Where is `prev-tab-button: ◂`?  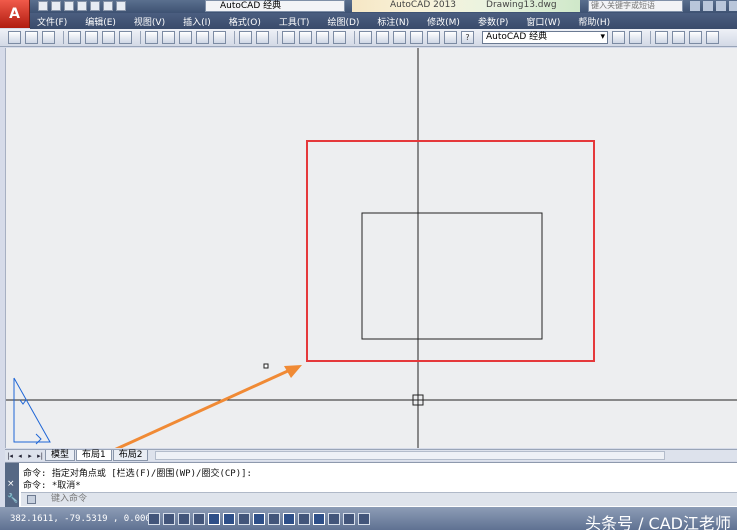
prev-tab-button: ◂ is located at coordinates (20, 456).